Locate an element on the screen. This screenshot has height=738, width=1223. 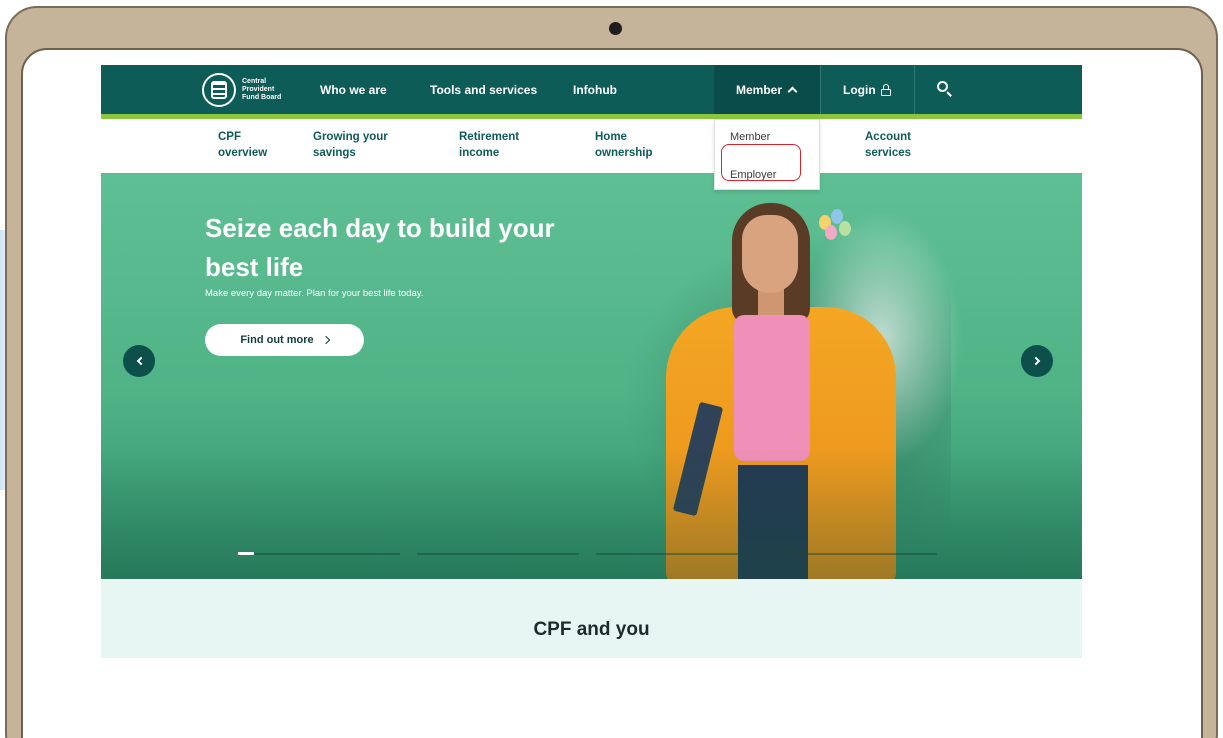
subnav-label: savings is located at coordinates (334, 153).